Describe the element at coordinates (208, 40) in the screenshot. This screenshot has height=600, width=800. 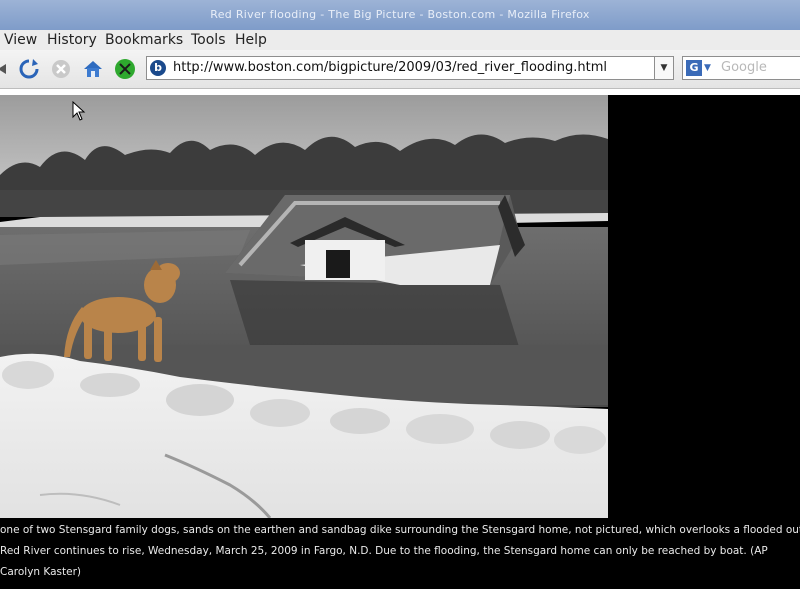
I see `menu-tools: Tools` at that location.